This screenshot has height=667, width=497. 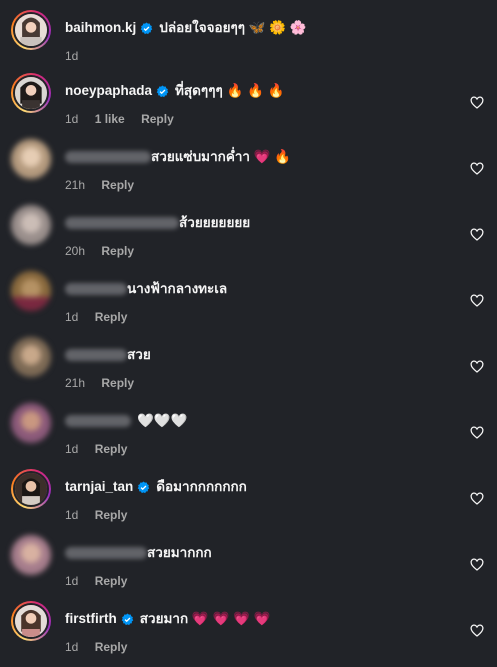 I want to click on comment-item: ส้วยยยยยยย 20h Reply, so click(x=248, y=238).